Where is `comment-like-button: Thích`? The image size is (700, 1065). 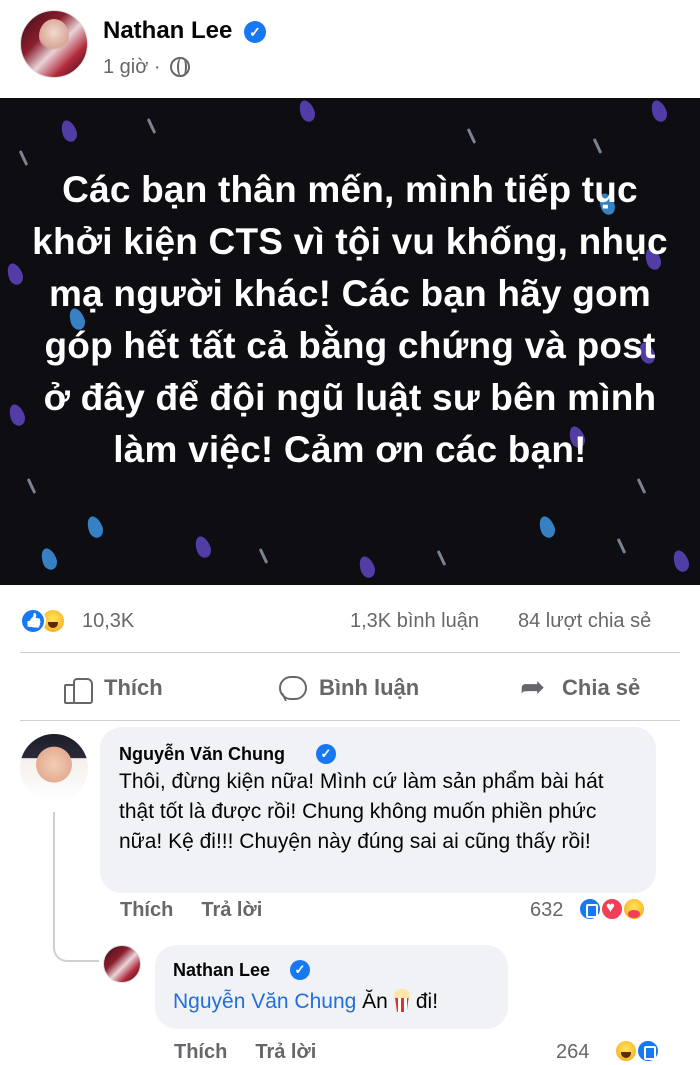 comment-like-button: Thích is located at coordinates (146, 910).